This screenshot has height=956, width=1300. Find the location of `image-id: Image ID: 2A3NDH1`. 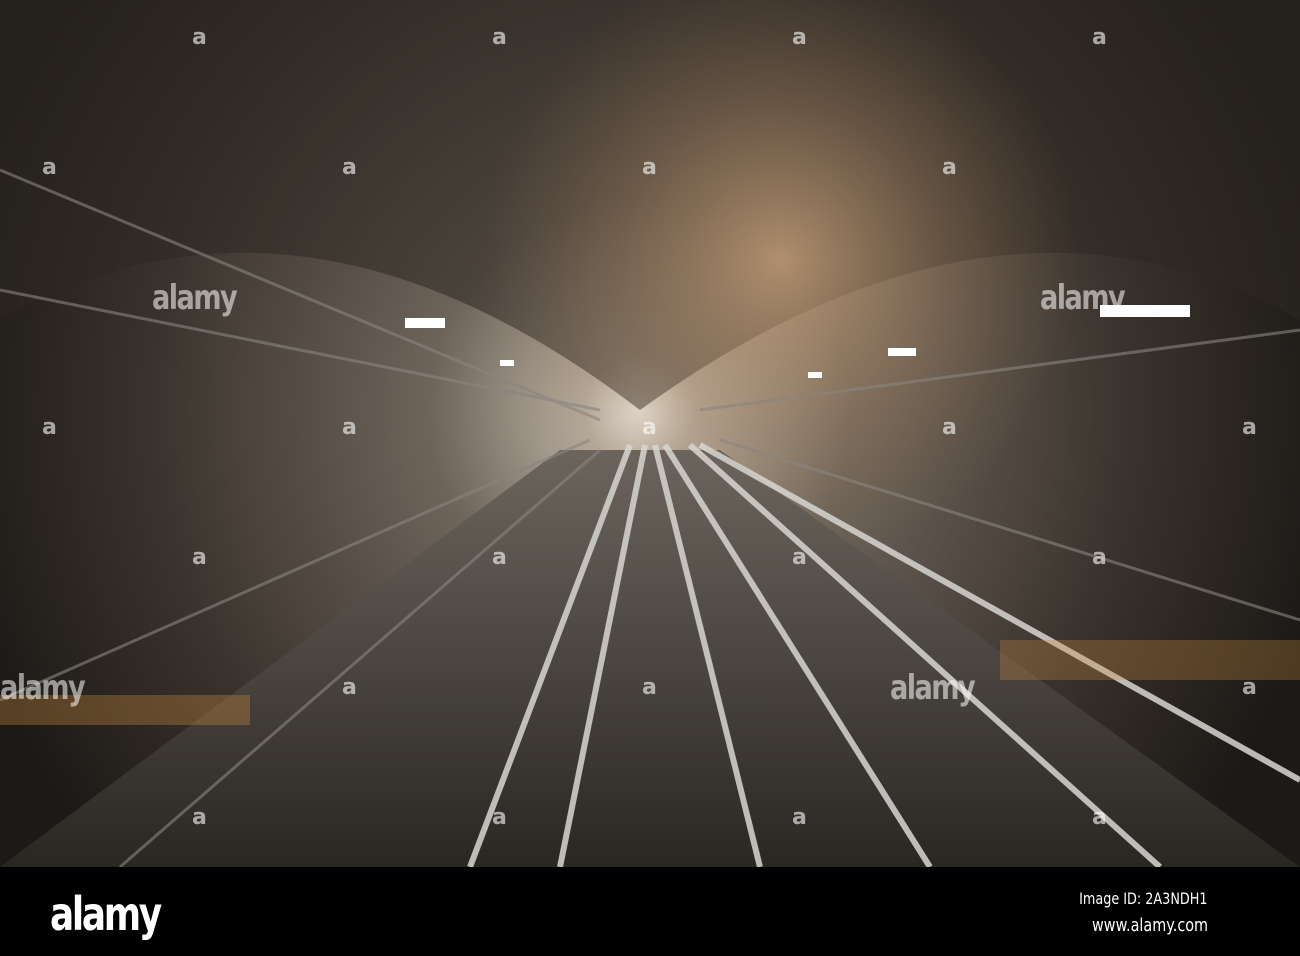

image-id: Image ID: 2A3NDH1 is located at coordinates (1143, 898).